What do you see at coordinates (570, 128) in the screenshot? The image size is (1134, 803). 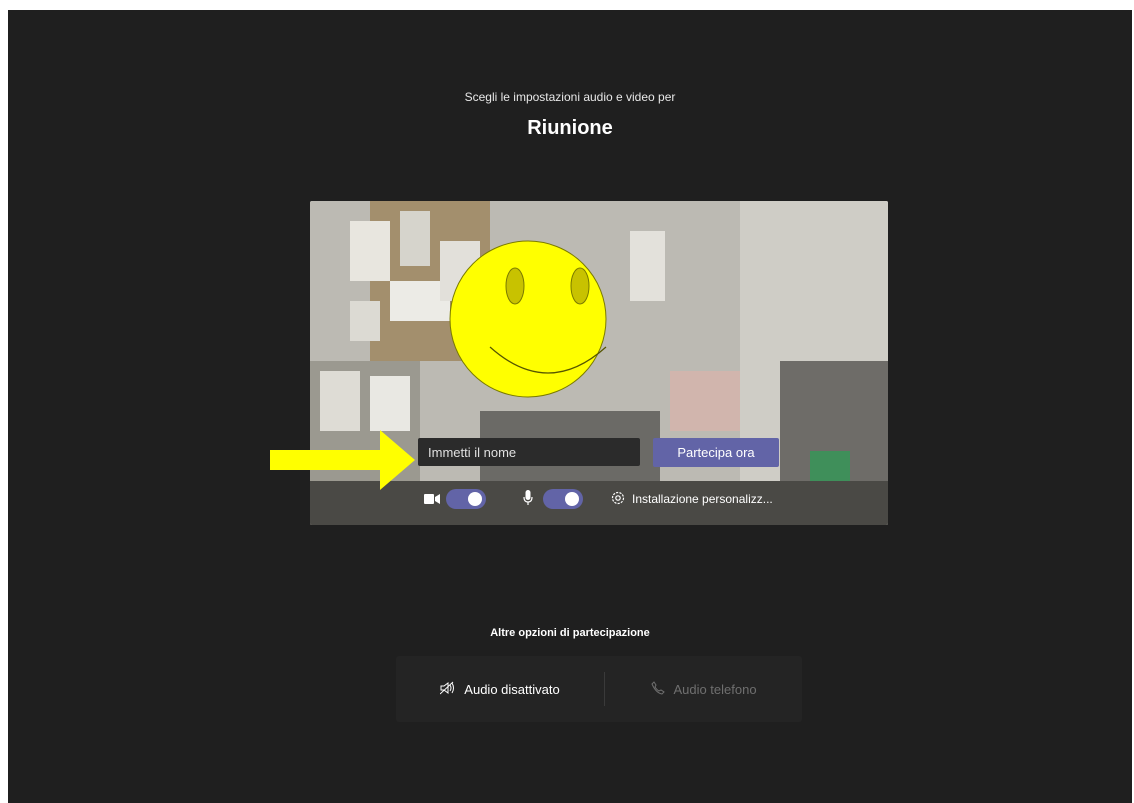 I see `meeting-title: Riunione` at bounding box center [570, 128].